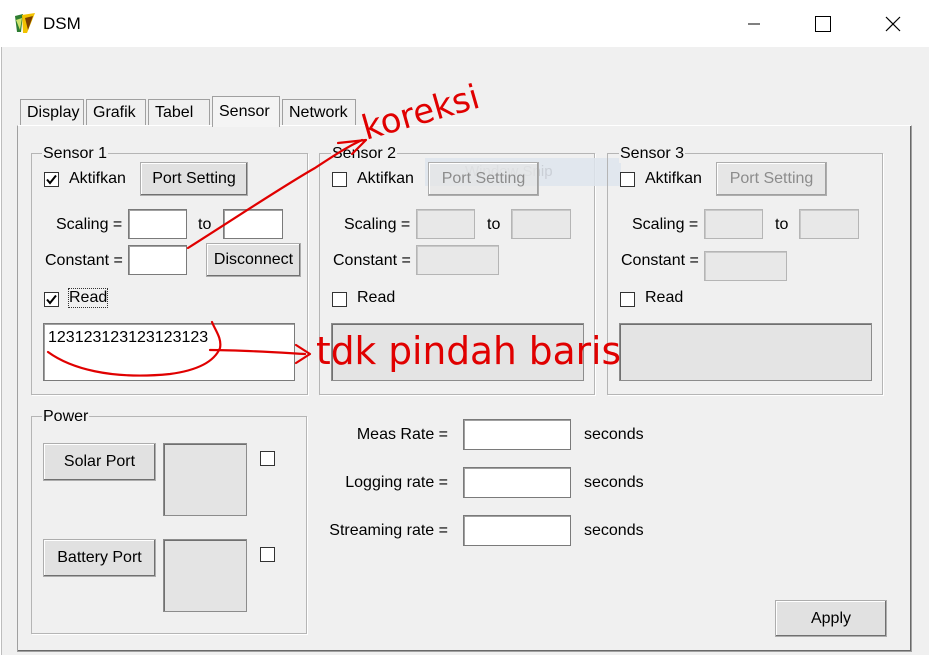  I want to click on sensor-3-scaling-label: Scaling =, so click(665, 224).